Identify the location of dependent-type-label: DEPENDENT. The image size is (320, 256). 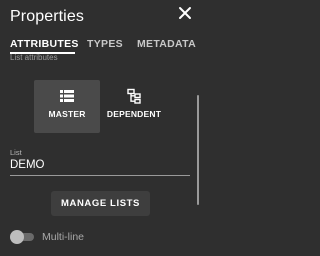
(134, 114).